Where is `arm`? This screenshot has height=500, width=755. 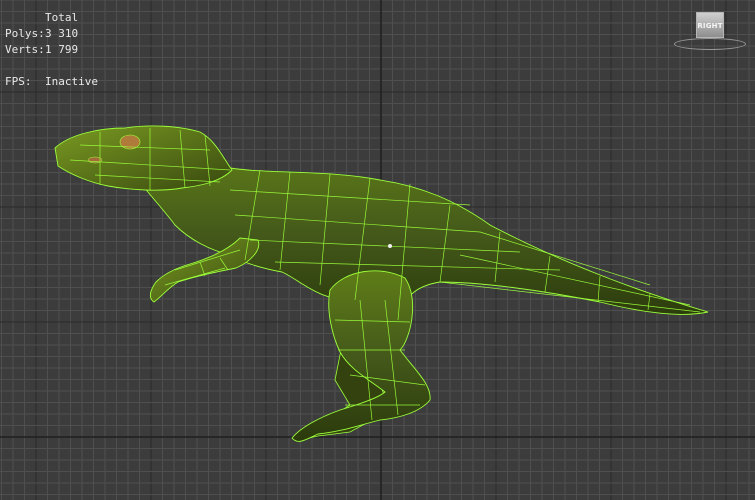
arm is located at coordinates (204, 270).